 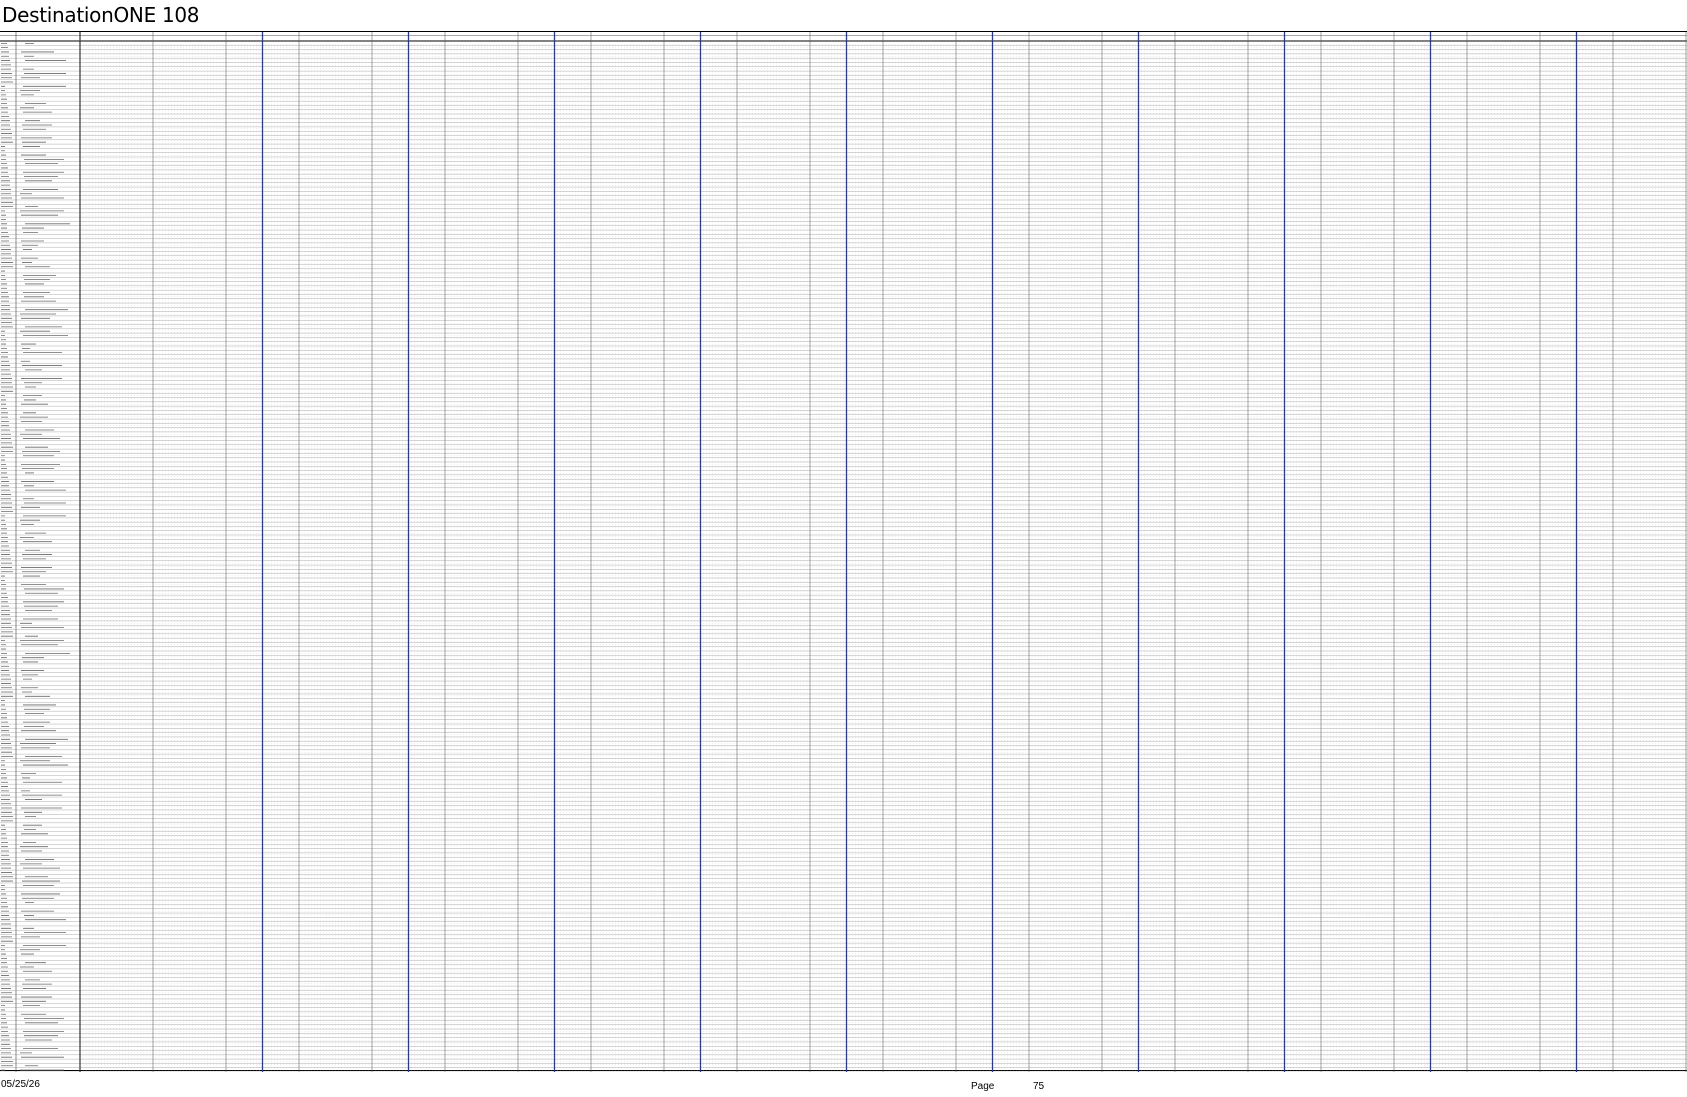 What do you see at coordinates (35, 556) in the screenshot?
I see `row-label-marks` at bounding box center [35, 556].